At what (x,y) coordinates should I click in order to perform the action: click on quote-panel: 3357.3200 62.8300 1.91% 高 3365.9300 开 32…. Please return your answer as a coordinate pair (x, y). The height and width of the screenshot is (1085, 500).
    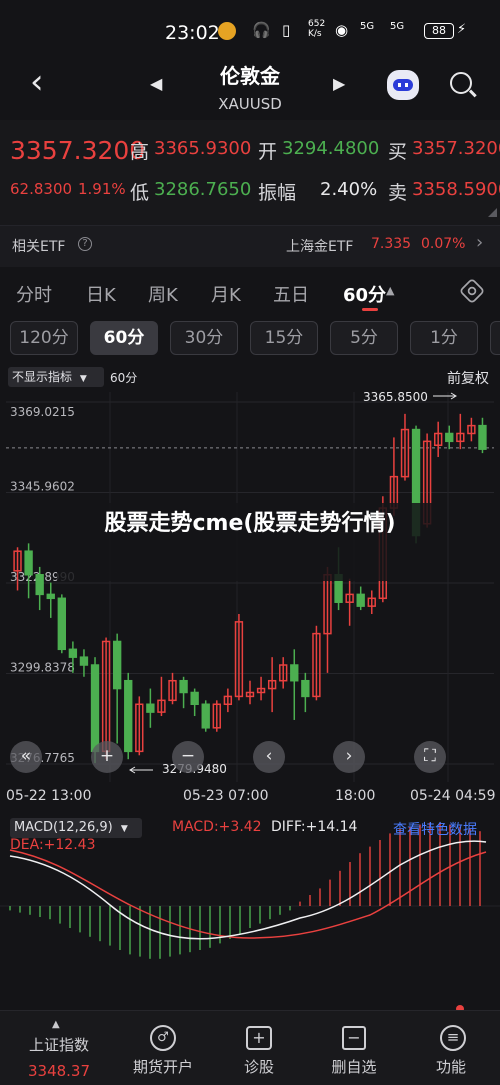
    Looking at the image, I should click on (250, 172).